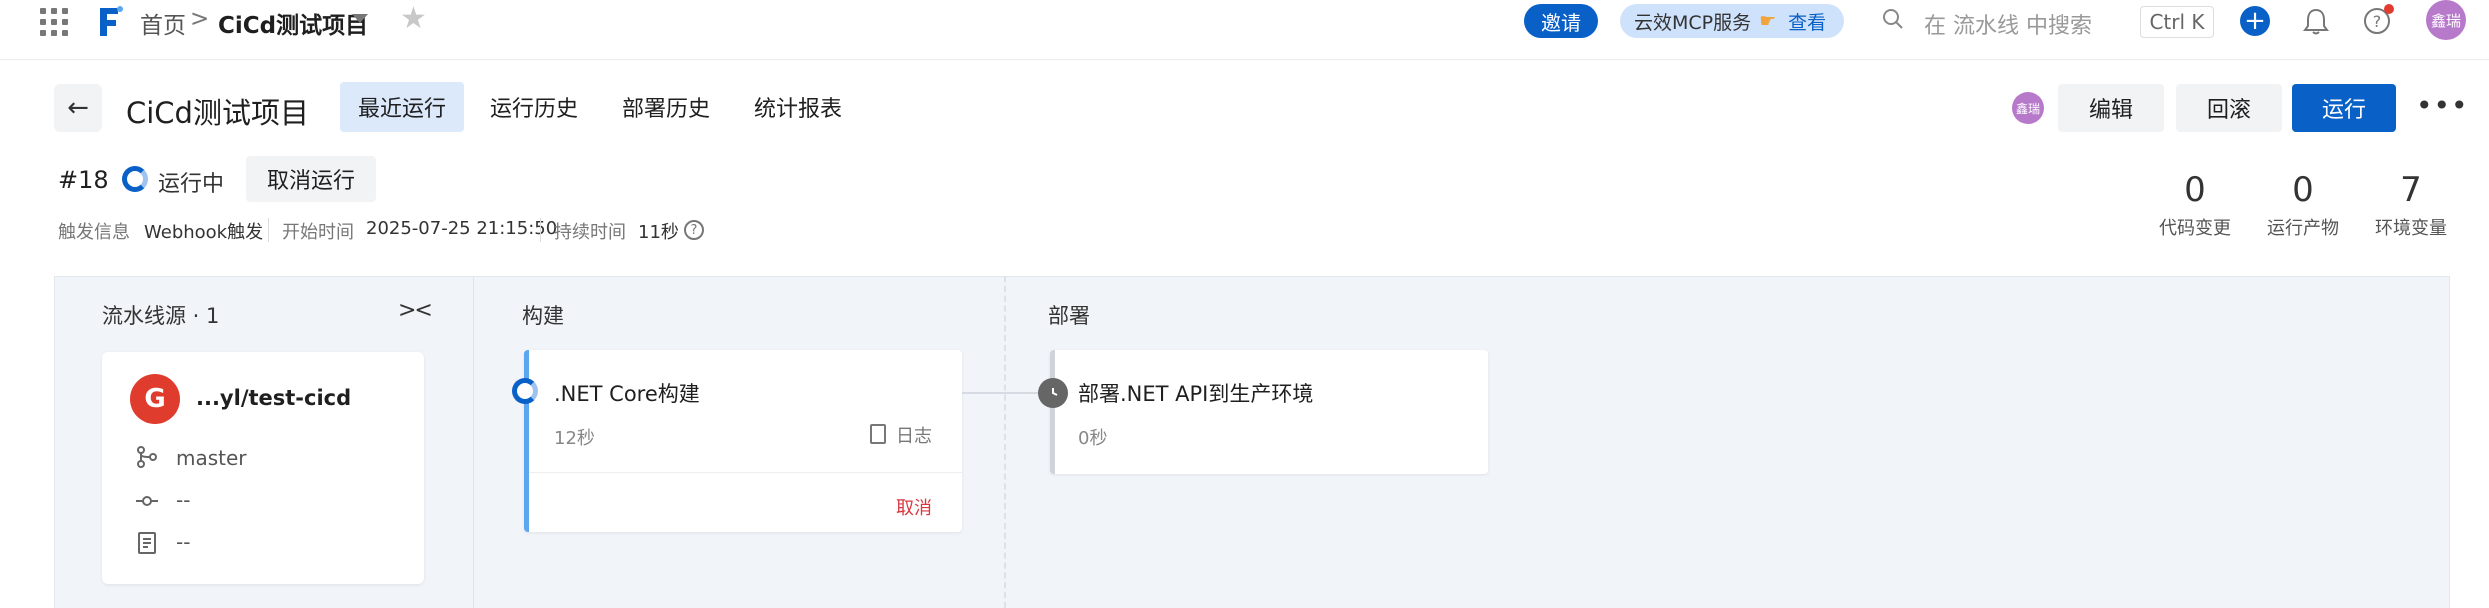  I want to click on clock-icon, so click(1053, 393).